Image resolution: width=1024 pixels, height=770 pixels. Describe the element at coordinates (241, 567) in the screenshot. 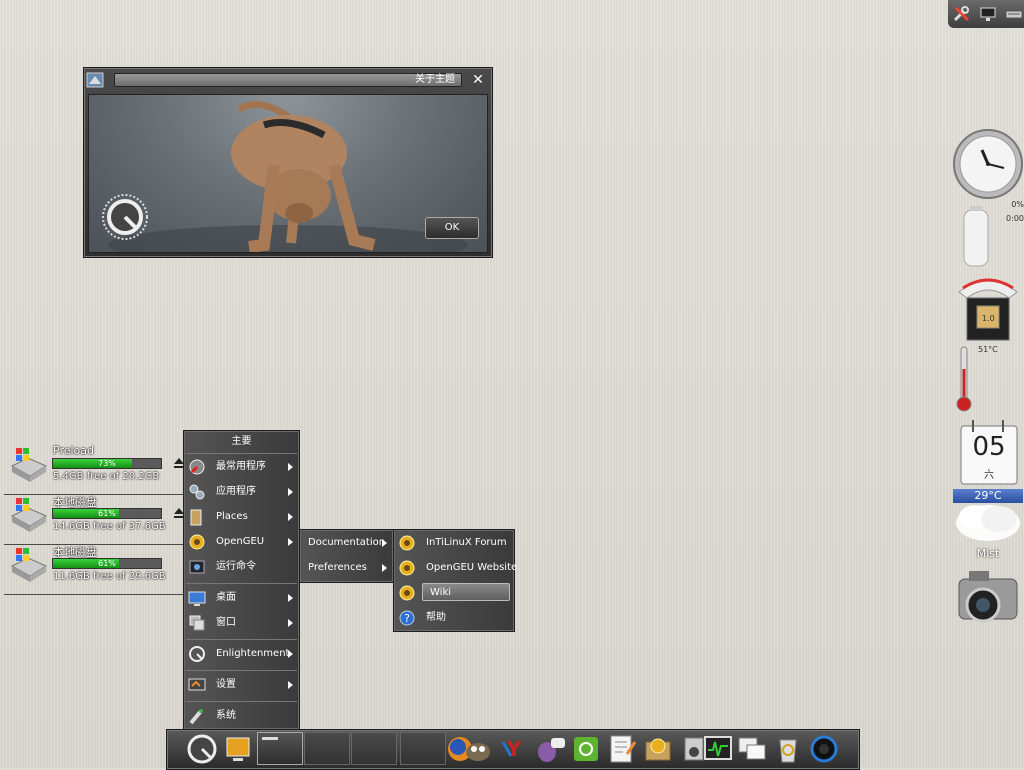

I see `menu-item-run-command: 运行命令` at that location.